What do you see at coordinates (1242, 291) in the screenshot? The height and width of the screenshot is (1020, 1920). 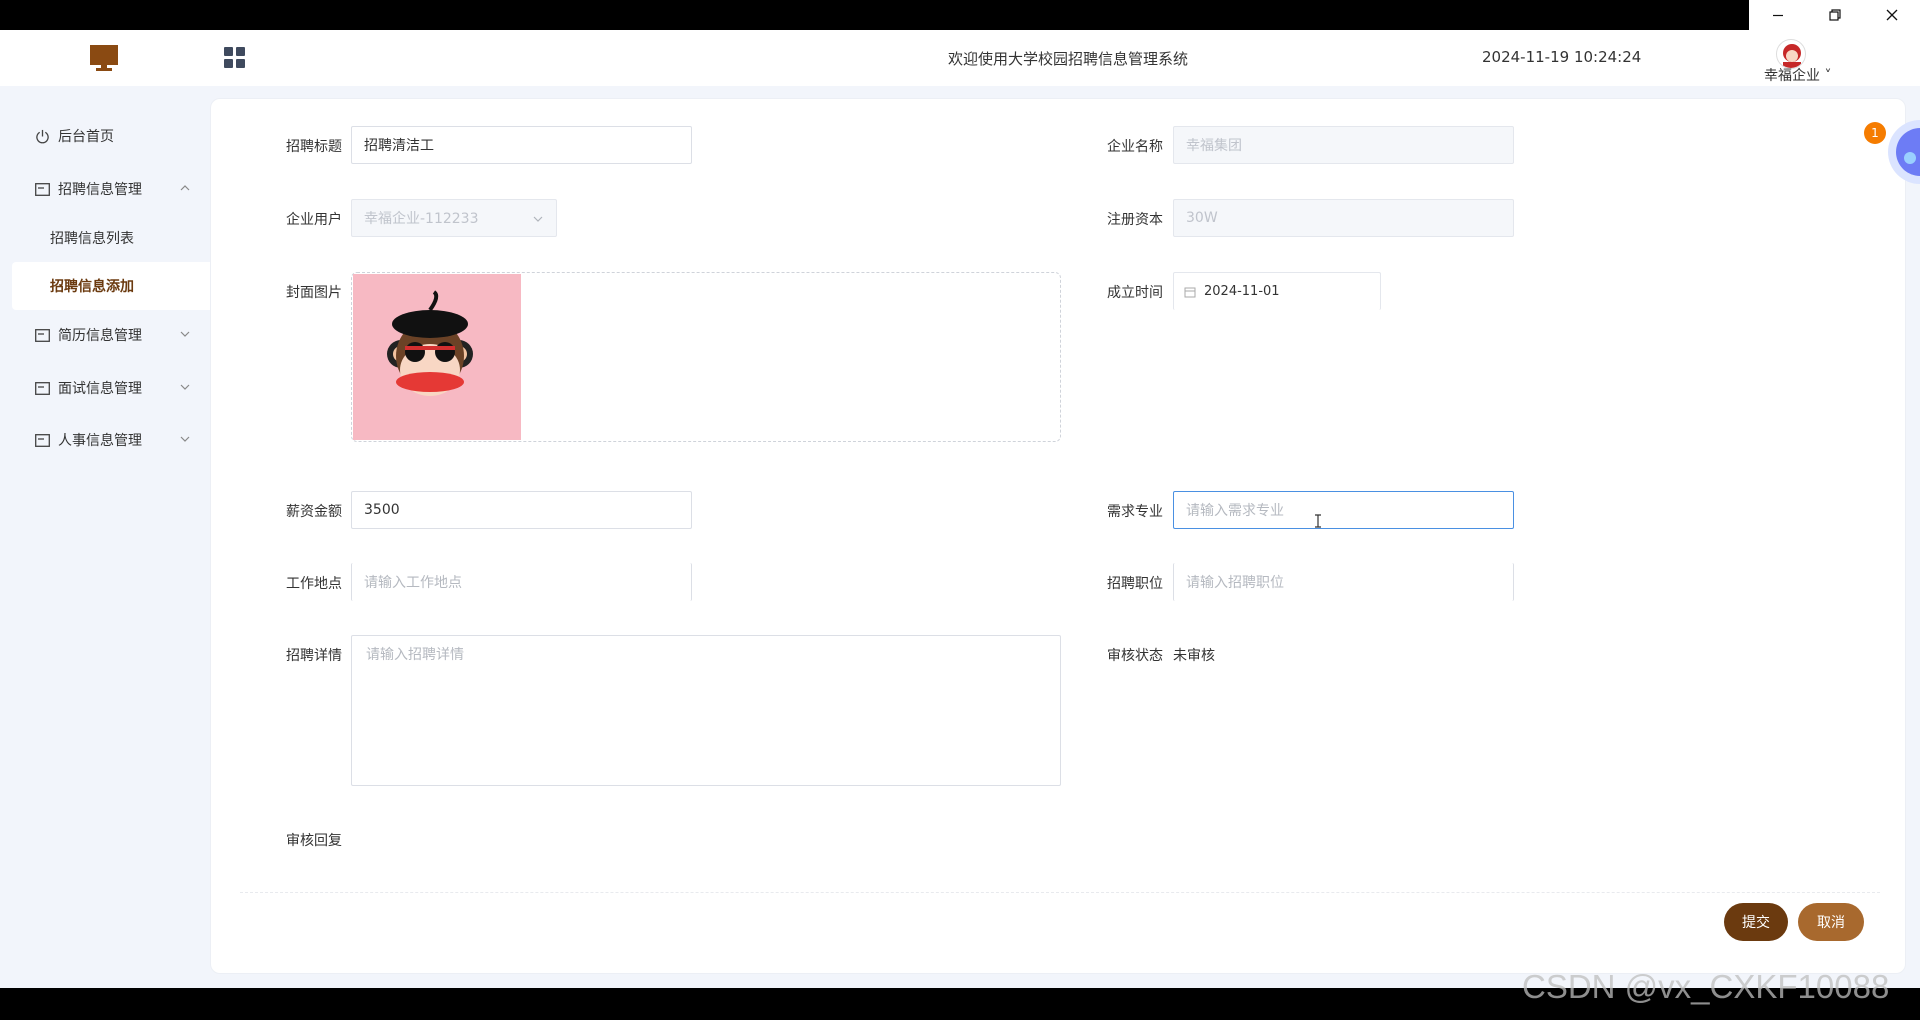 I see `founded-value: 2024-11-01` at bounding box center [1242, 291].